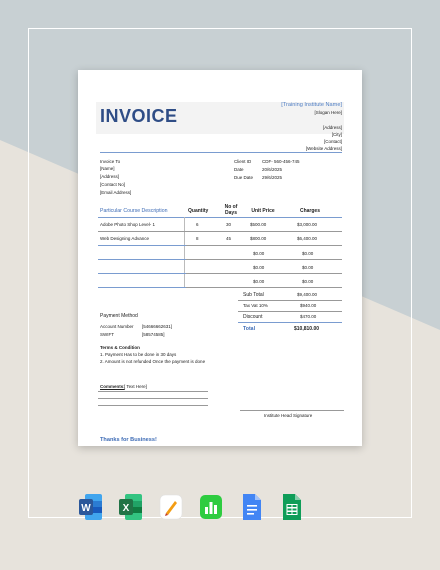 This screenshot has height=570, width=440. What do you see at coordinates (308, 316) in the screenshot?
I see `discount-value: $470.00` at bounding box center [308, 316].